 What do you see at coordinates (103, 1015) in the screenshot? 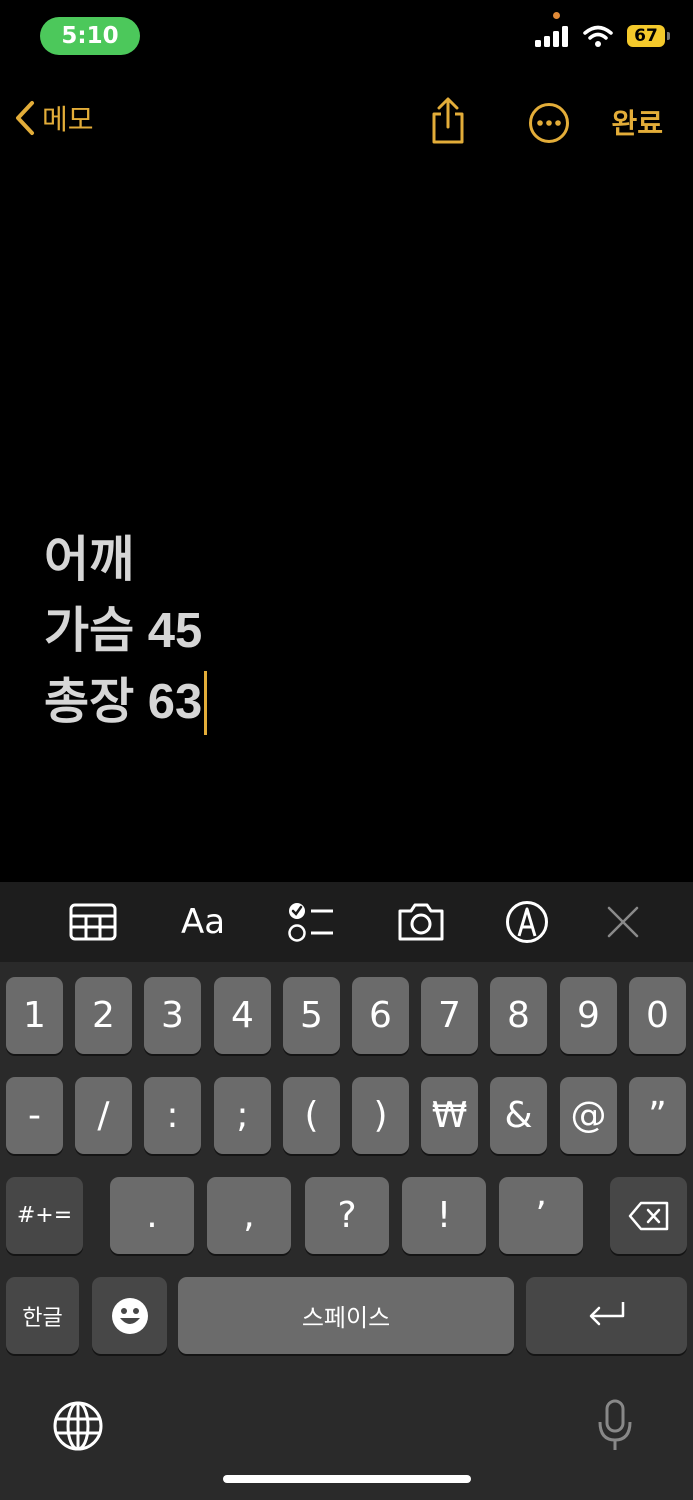
I see `key-2: 2` at bounding box center [103, 1015].